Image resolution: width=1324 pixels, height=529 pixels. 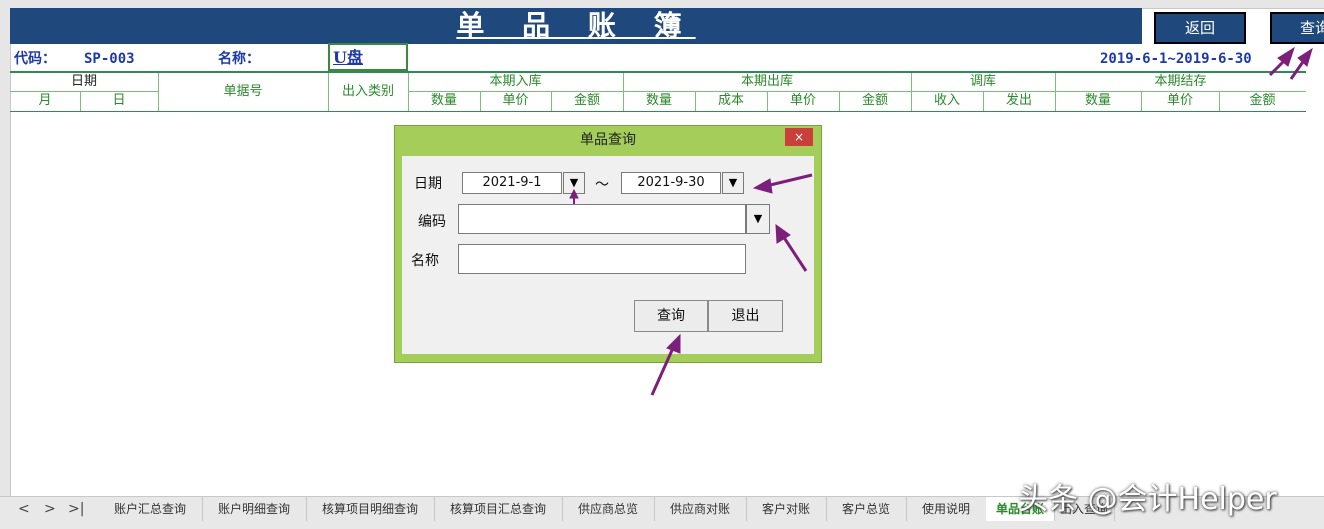 What do you see at coordinates (1147, 499) in the screenshot?
I see `watermark: 头条 @会计Helper` at bounding box center [1147, 499].